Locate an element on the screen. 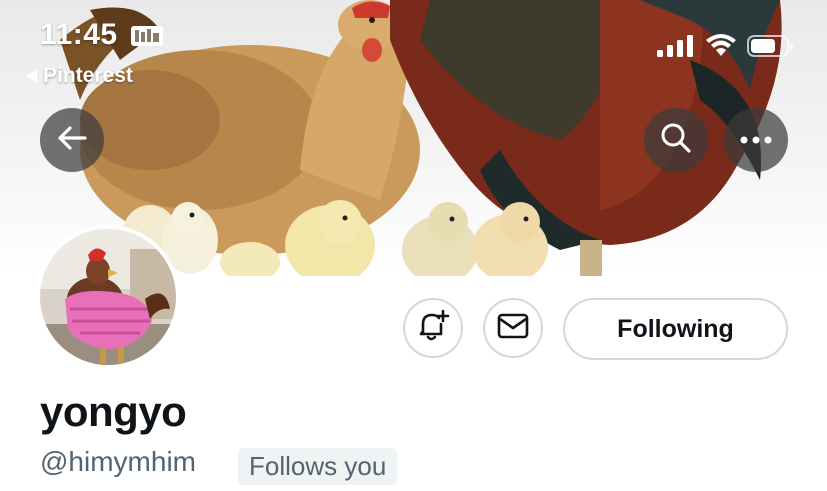 This screenshot has width=827, height=491. status-time: 11:45 is located at coordinates (79, 34).